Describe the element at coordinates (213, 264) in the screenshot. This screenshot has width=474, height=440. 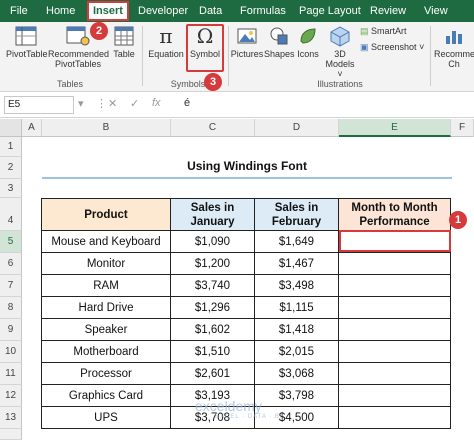
I see `sales-january-cell: $1,200` at that location.